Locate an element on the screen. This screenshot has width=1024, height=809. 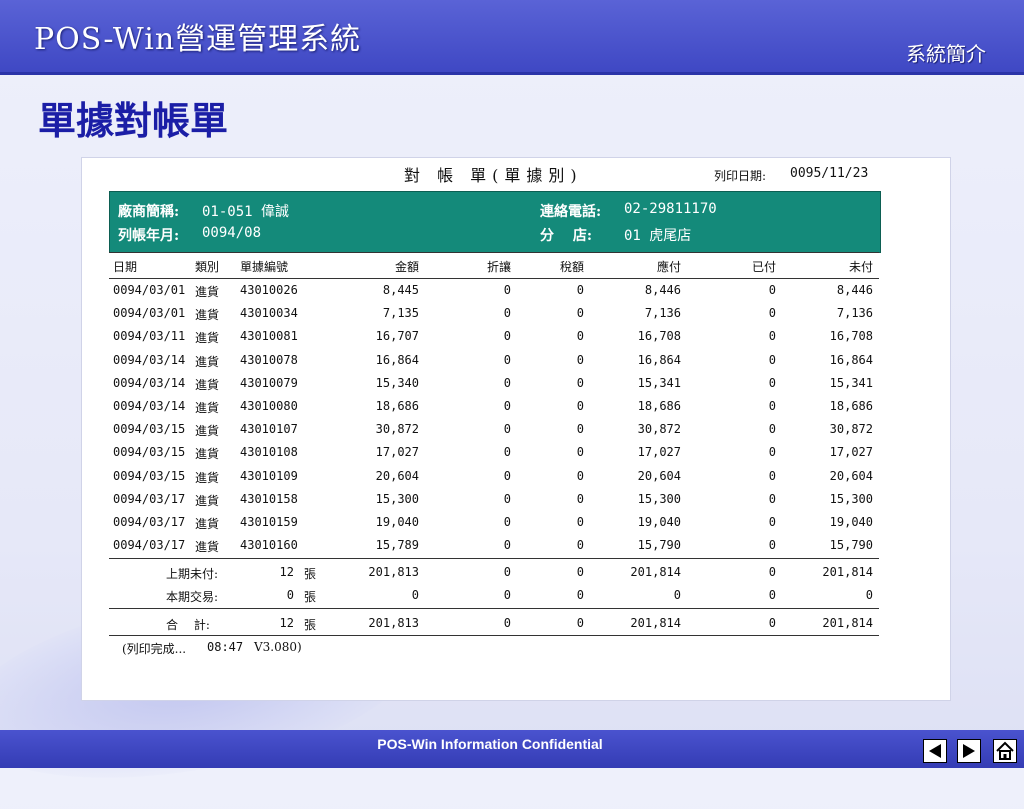
app-title: POS-Win營運管理系統 is located at coordinates (198, 39).